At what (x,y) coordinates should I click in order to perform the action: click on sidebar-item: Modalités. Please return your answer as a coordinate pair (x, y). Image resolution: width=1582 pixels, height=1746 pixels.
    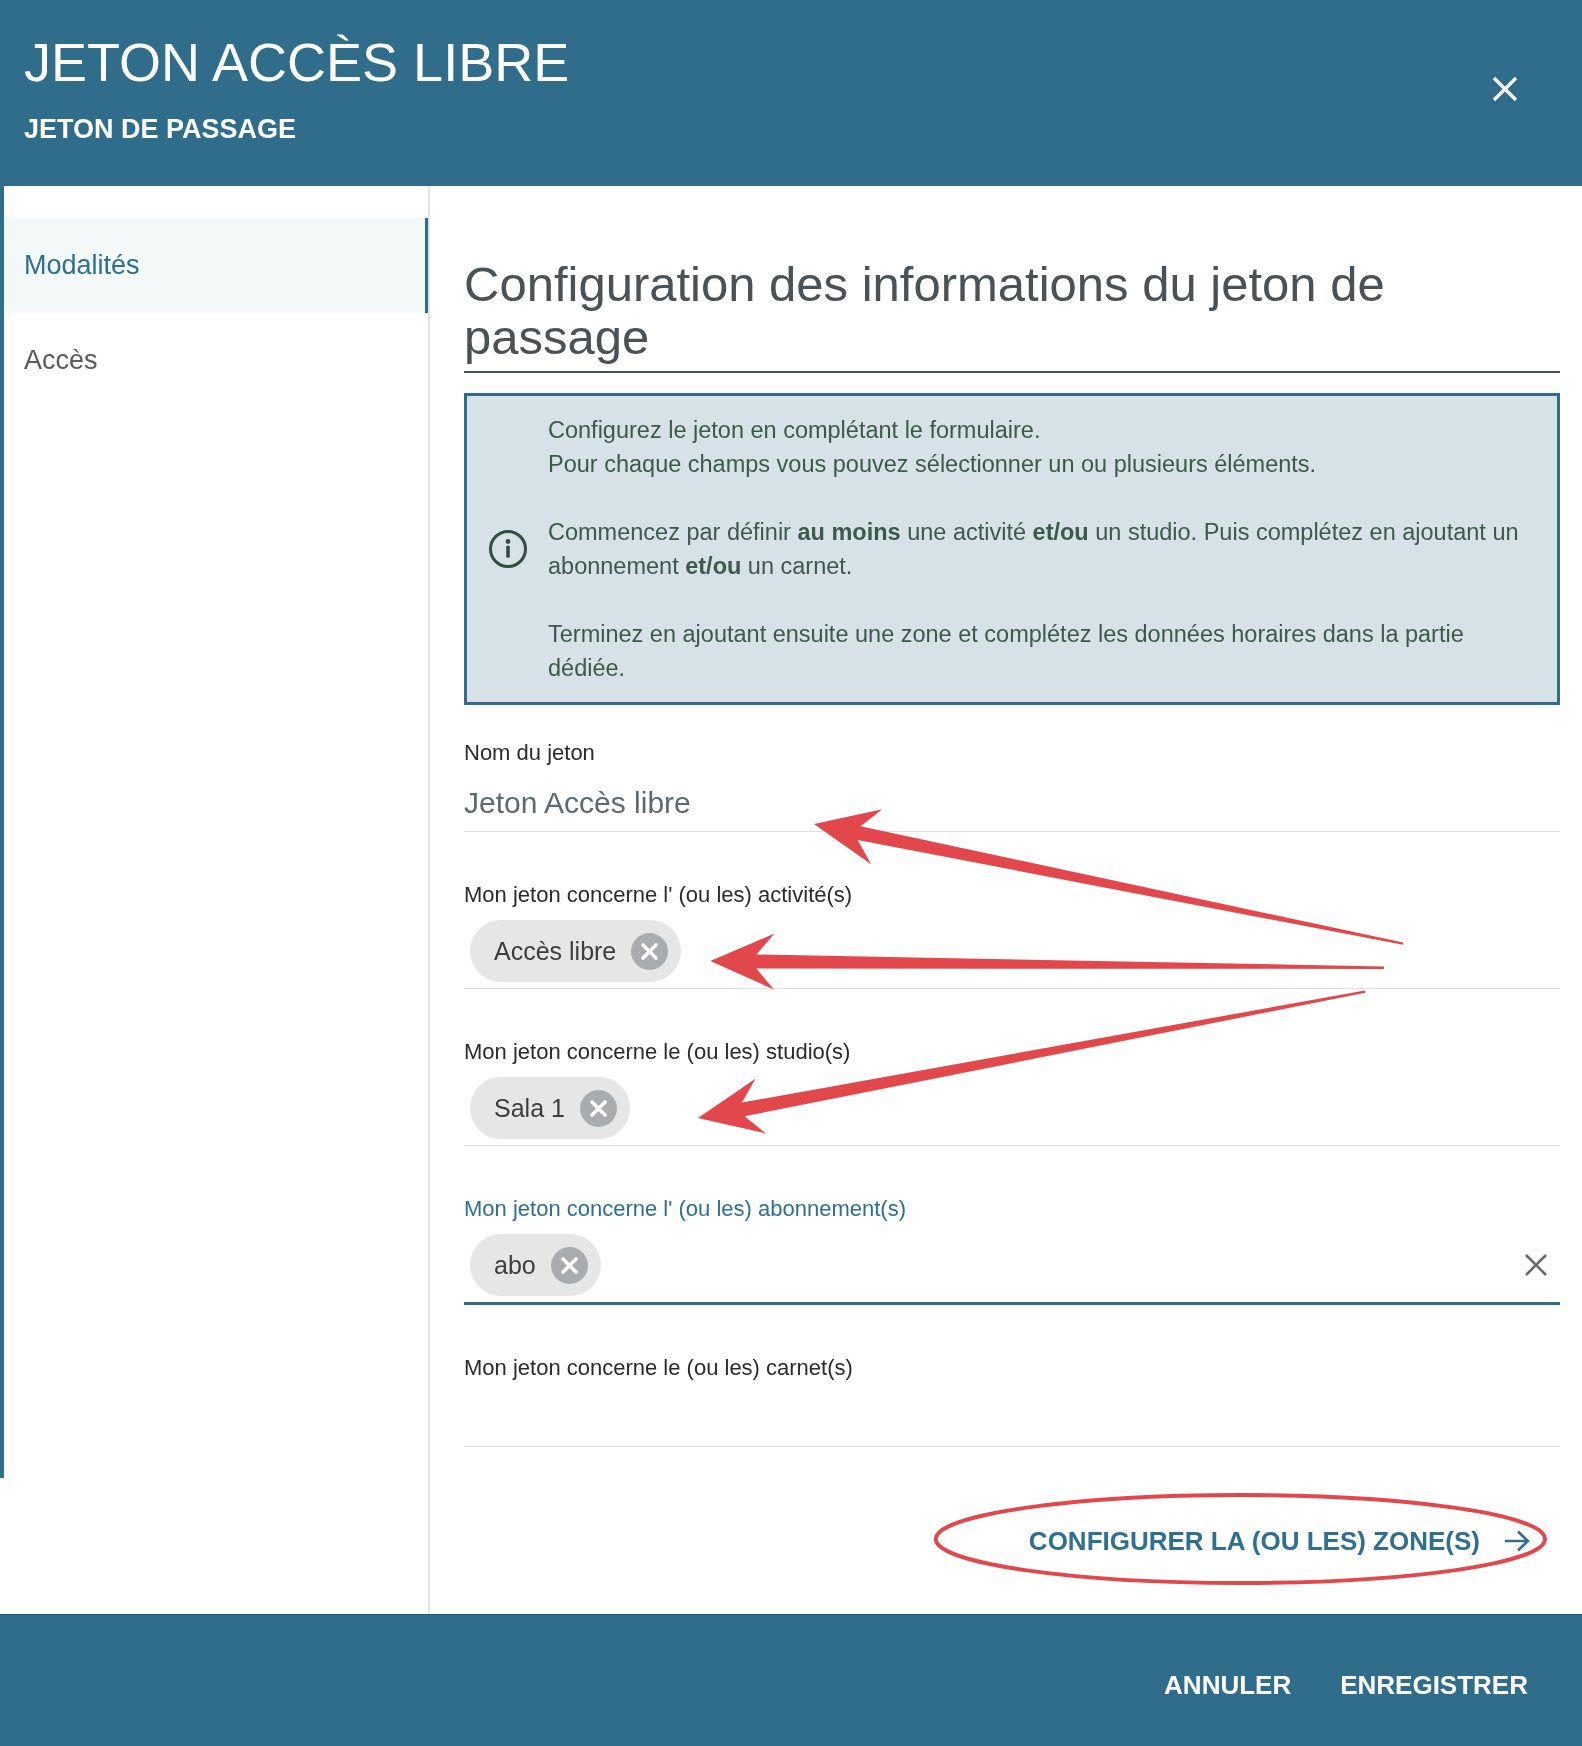
    Looking at the image, I should click on (216, 265).